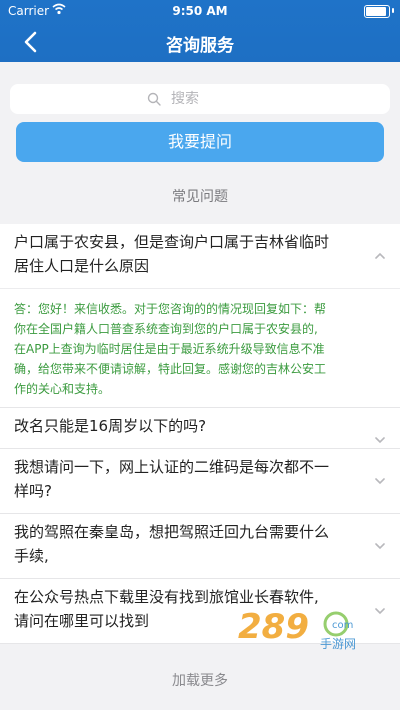 This screenshot has width=400, height=710. Describe the element at coordinates (338, 643) in the screenshot. I see `watermark-cn: 手游网` at that location.